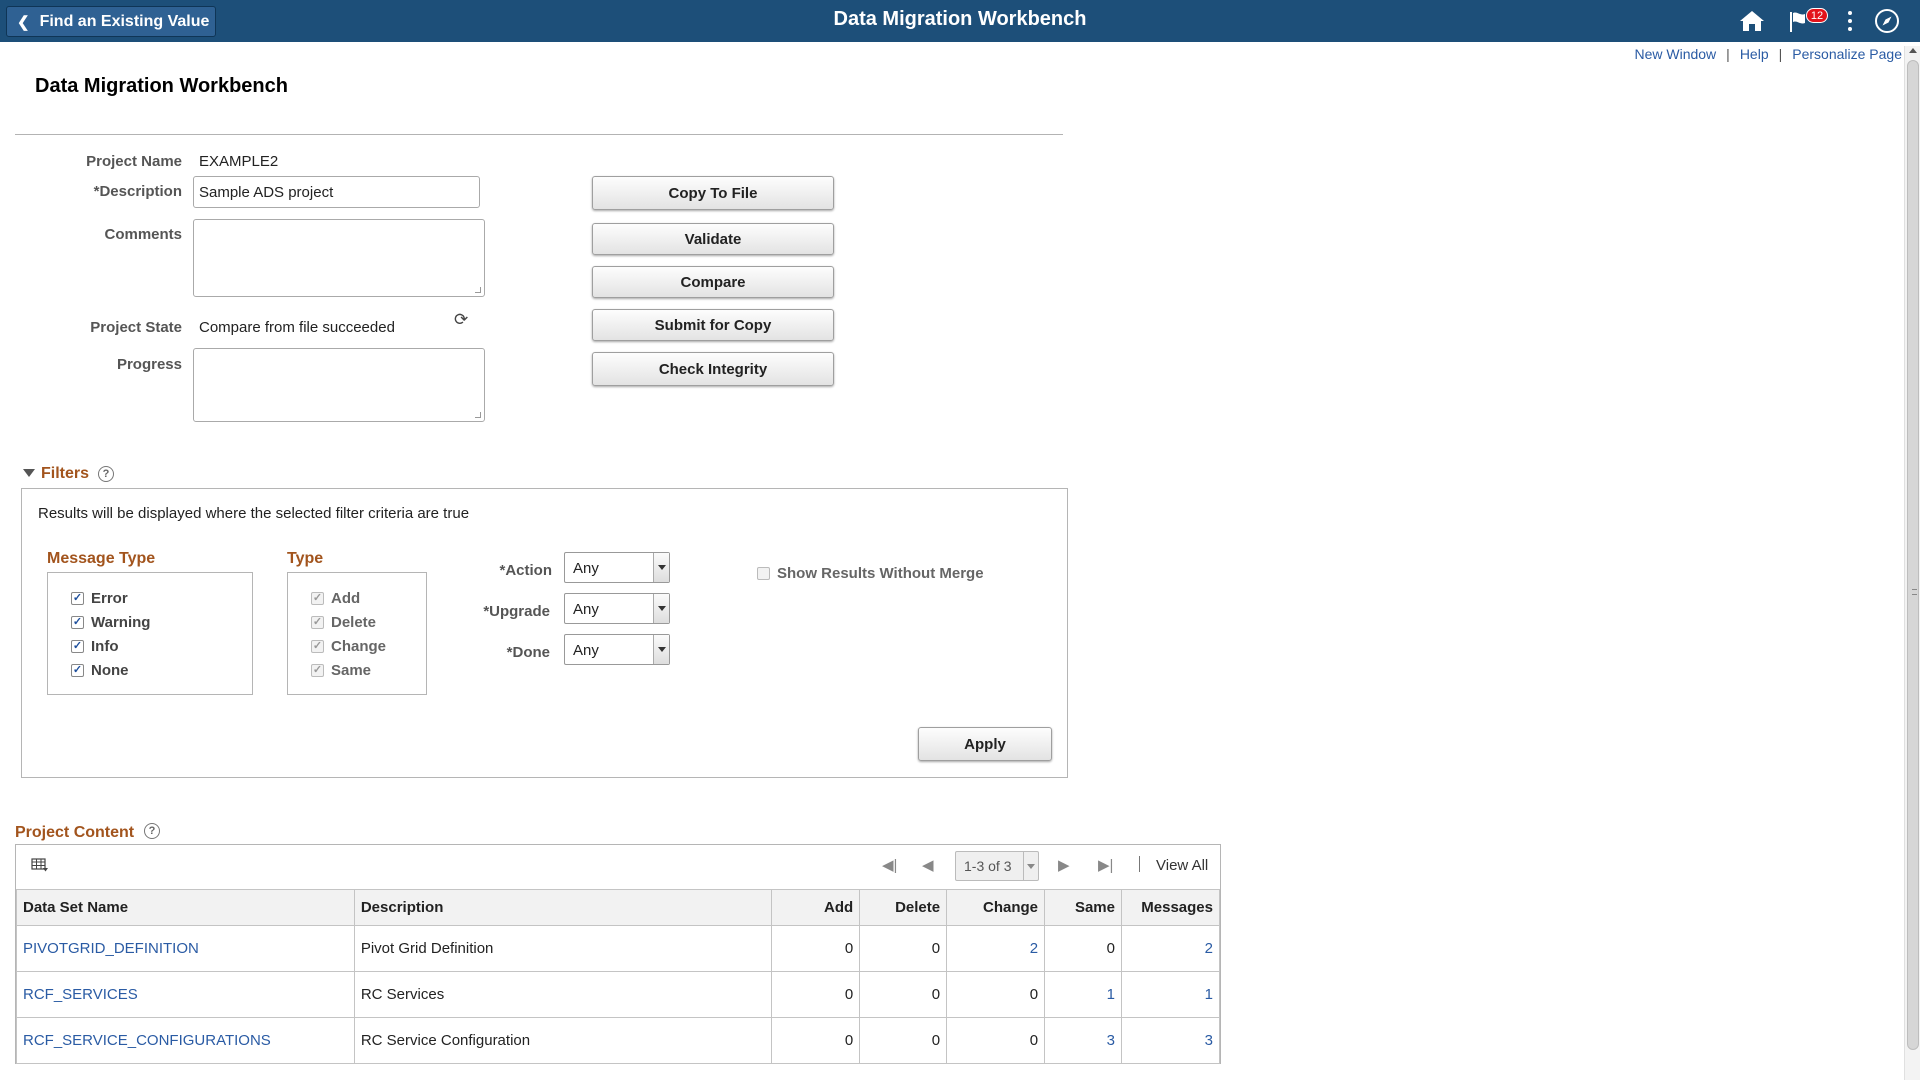  What do you see at coordinates (563, 1040) in the screenshot?
I see `table-cell: RC Service Configuration` at bounding box center [563, 1040].